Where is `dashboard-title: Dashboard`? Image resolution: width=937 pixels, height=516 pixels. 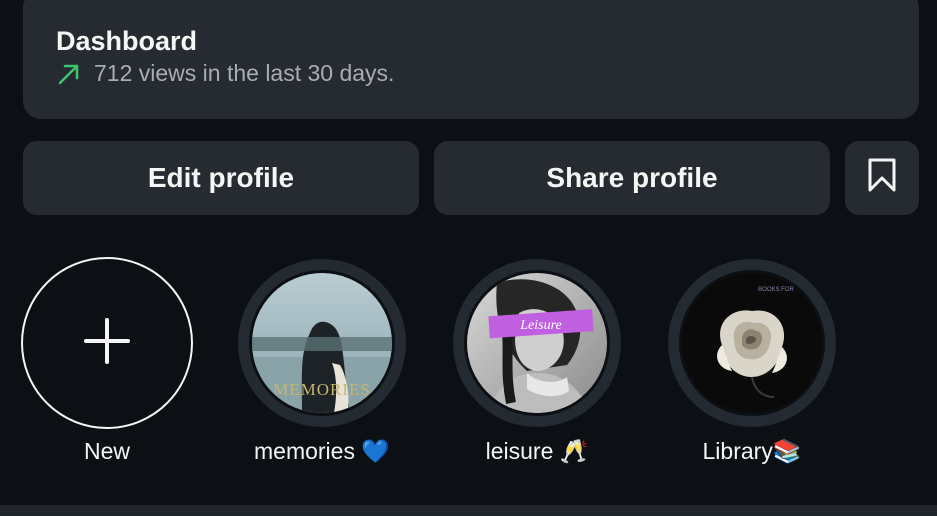 dashboard-title: Dashboard is located at coordinates (127, 41).